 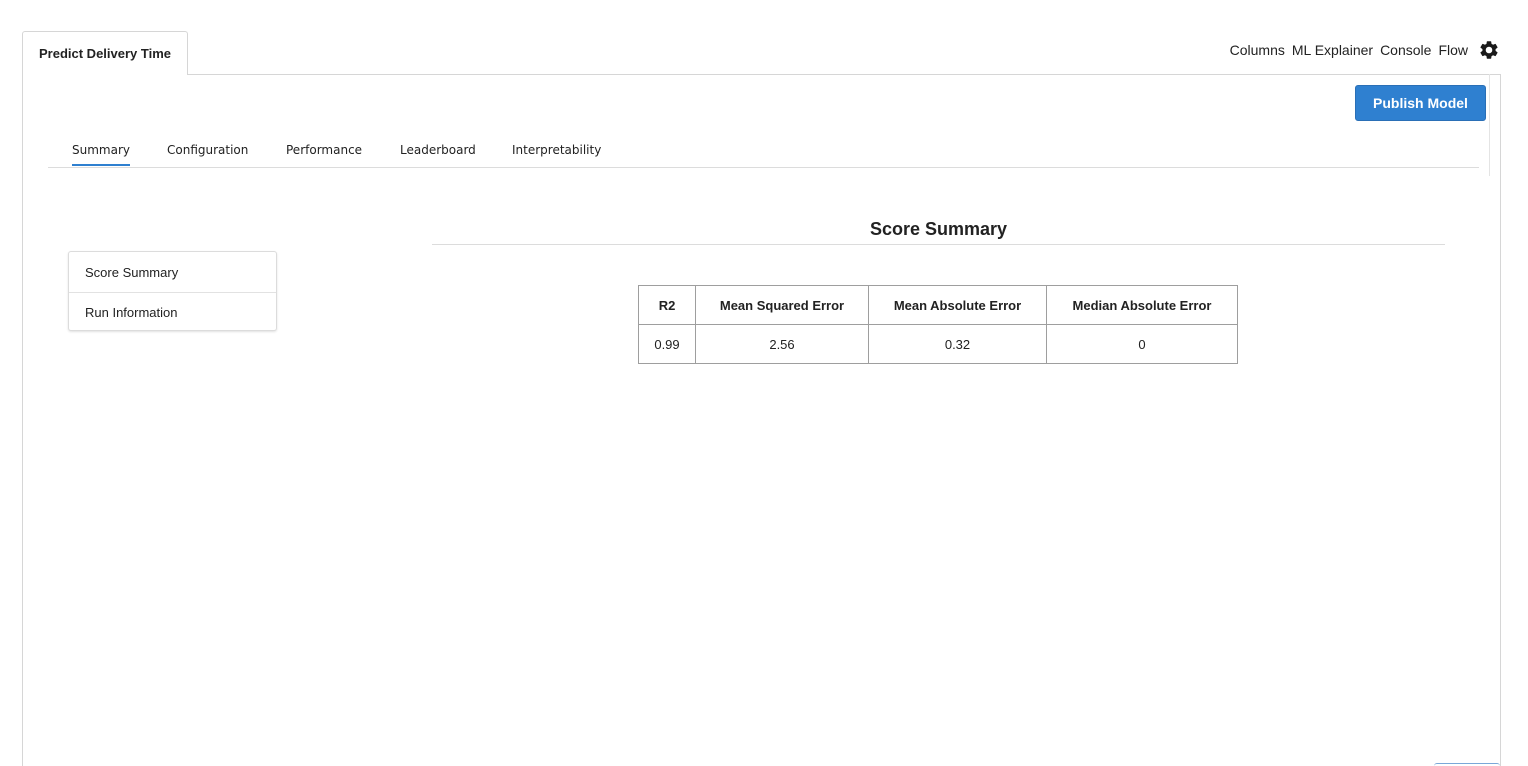 I want to click on tab-performance: Performance, so click(x=324, y=154).